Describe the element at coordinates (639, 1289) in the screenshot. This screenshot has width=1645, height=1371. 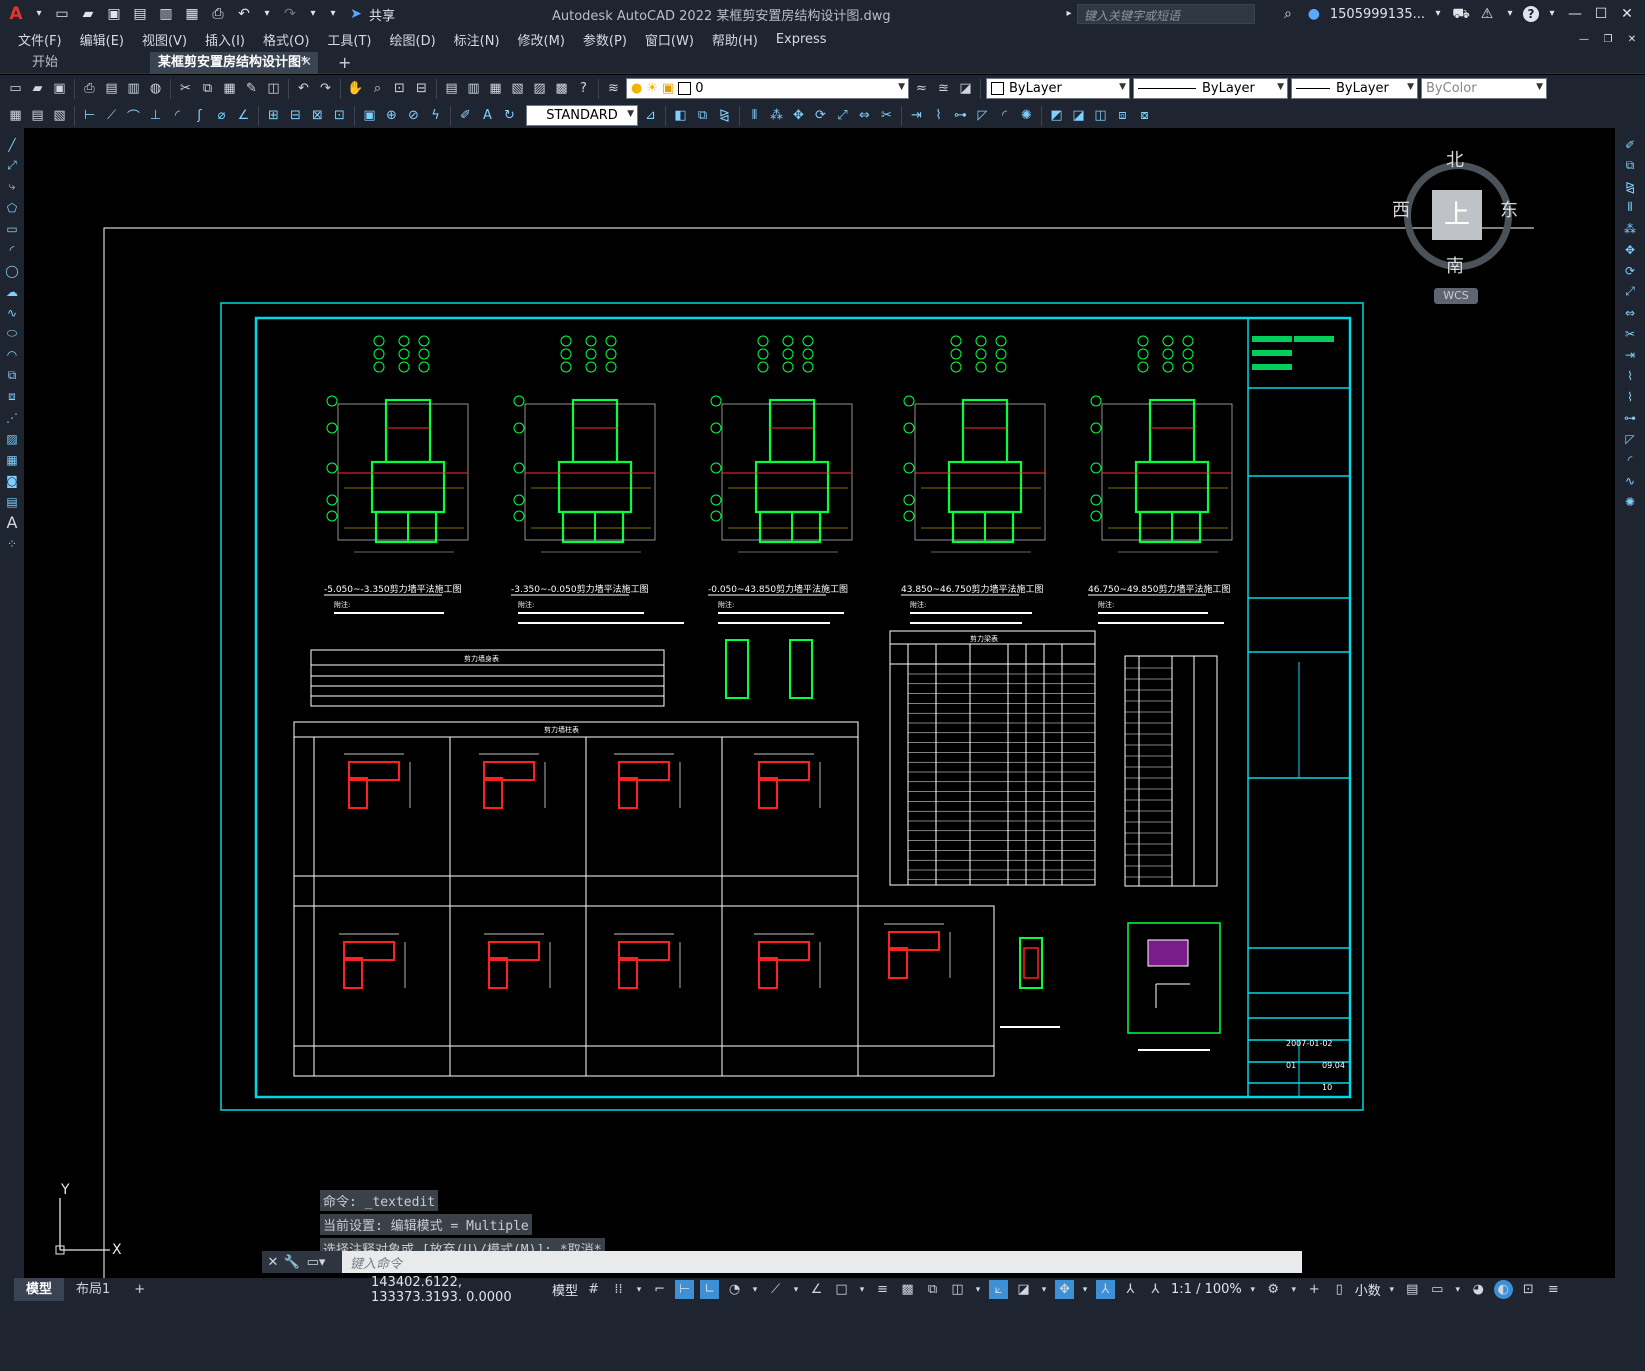
I see `snap-dropdown-icon: ▾` at that location.